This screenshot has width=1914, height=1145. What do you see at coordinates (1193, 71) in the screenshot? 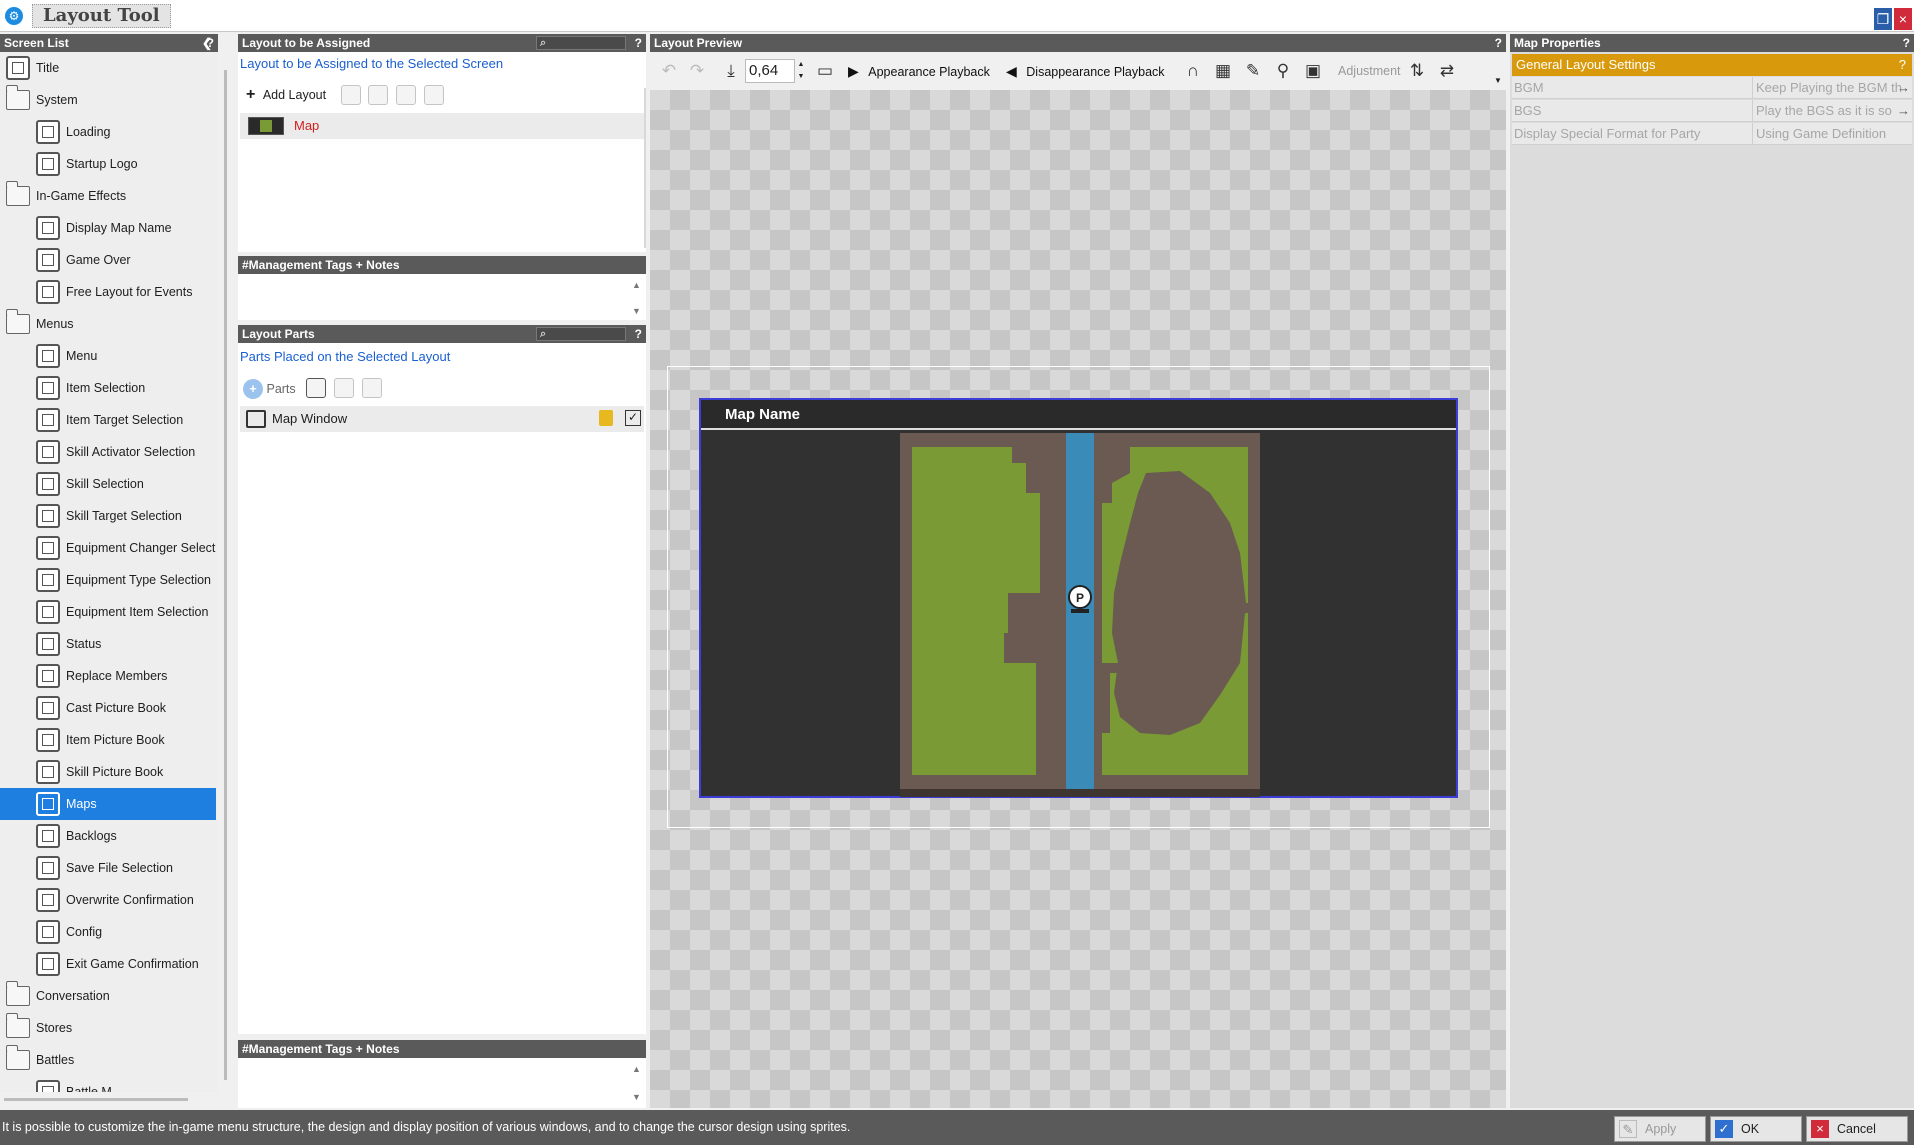
I see `magnet-icon: ∩` at bounding box center [1193, 71].